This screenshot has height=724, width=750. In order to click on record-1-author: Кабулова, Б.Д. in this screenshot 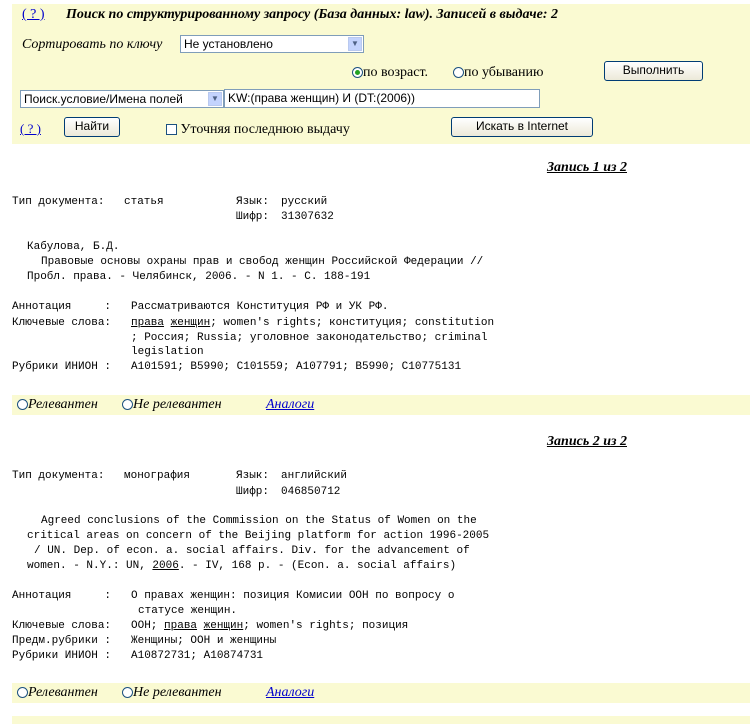, I will do `click(73, 247)`.